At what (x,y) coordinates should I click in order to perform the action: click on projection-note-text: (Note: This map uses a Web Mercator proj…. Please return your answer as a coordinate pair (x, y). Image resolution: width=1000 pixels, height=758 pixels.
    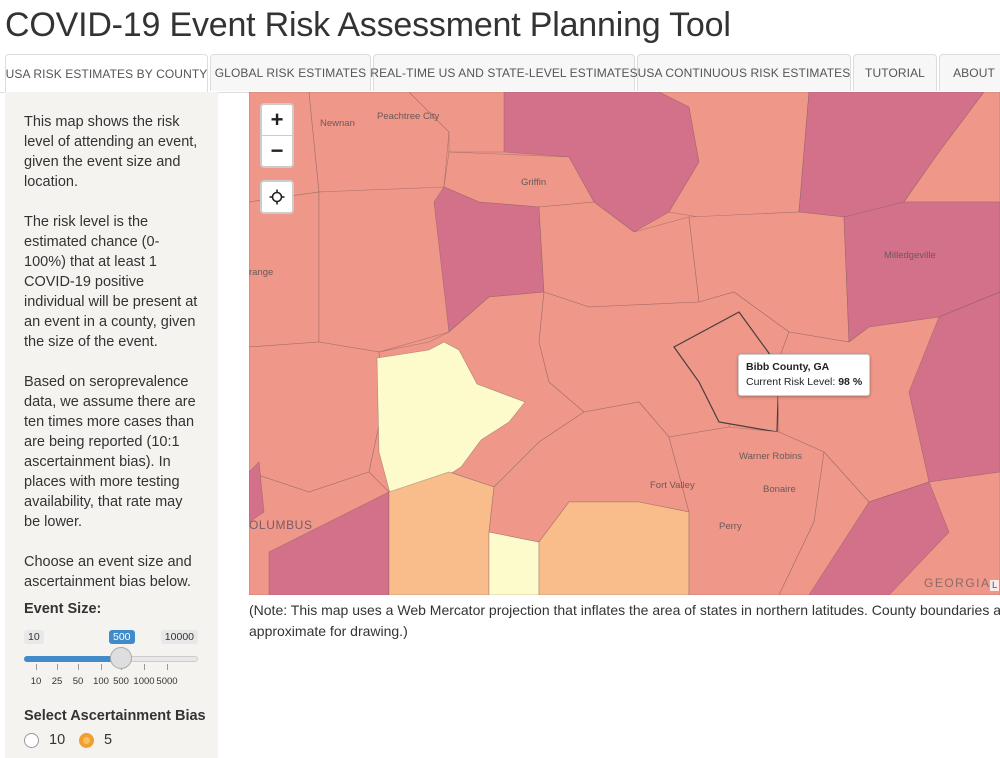
    Looking at the image, I should click on (624, 620).